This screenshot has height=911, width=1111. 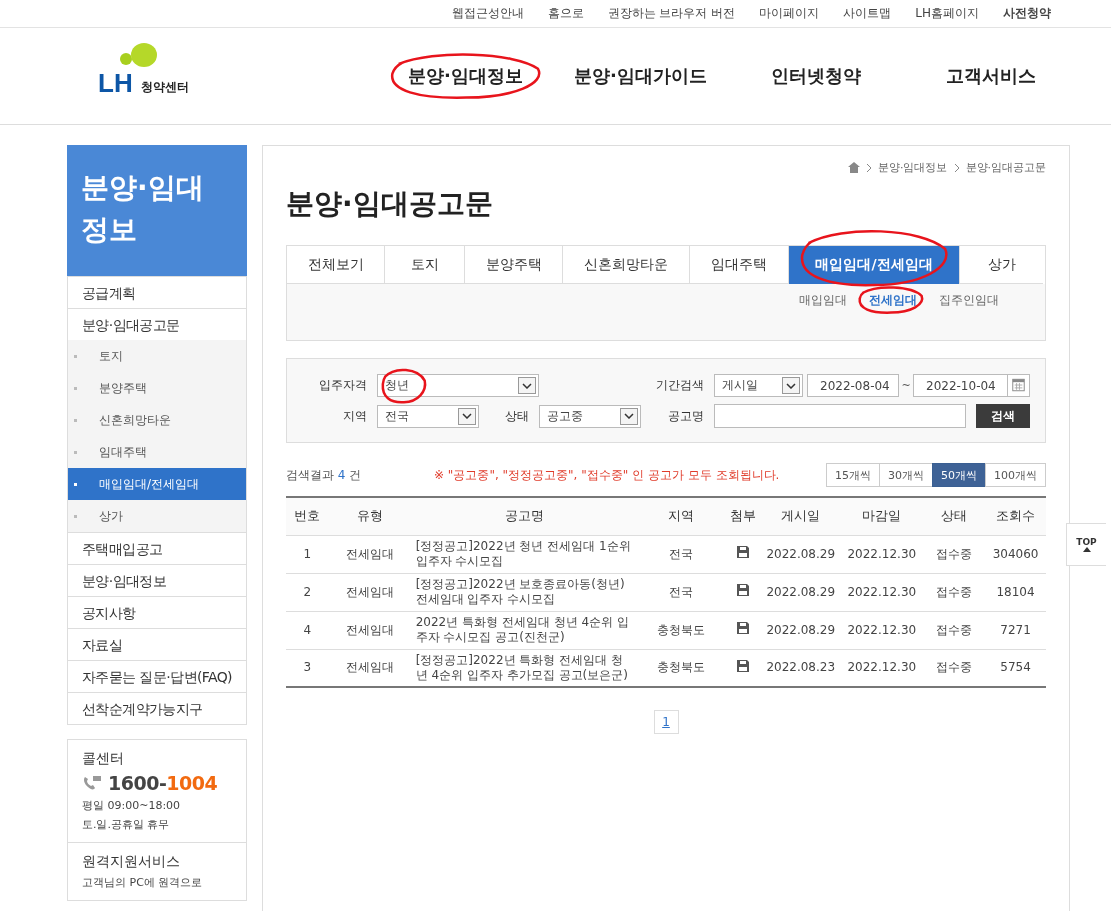 I want to click on table-cell: 3, so click(x=307, y=668).